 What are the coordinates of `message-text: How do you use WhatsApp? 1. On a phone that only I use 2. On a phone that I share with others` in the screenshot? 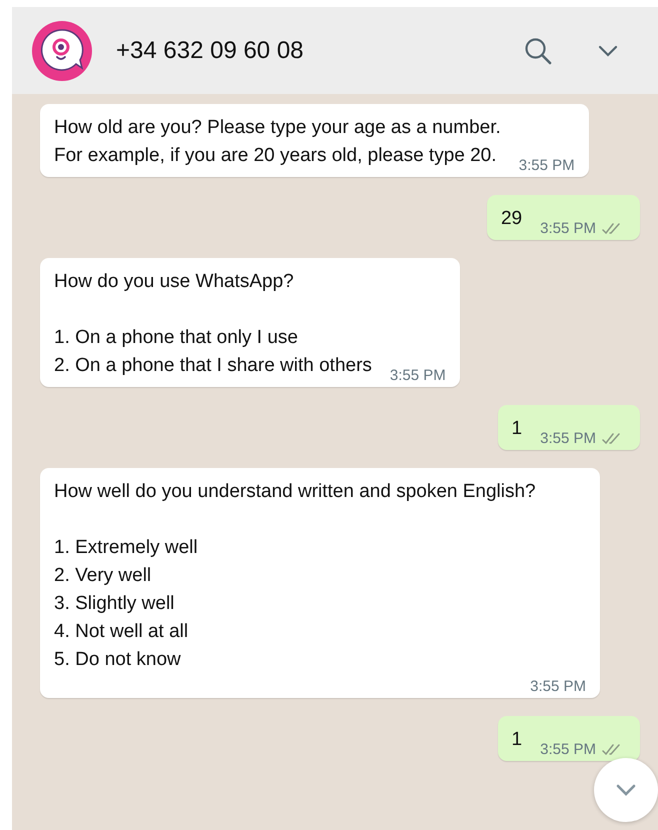 It's located at (213, 324).